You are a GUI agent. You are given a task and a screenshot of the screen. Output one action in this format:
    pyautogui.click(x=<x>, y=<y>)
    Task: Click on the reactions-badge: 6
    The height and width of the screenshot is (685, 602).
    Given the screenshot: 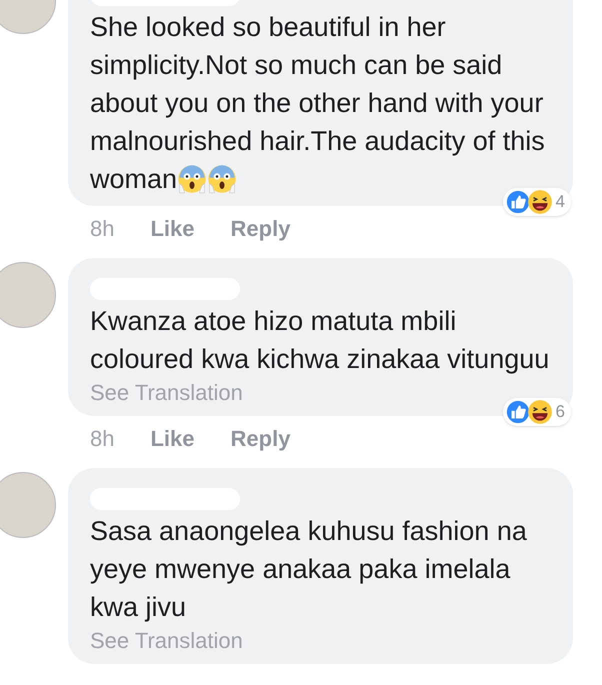 What is the action you would take?
    pyautogui.click(x=536, y=412)
    